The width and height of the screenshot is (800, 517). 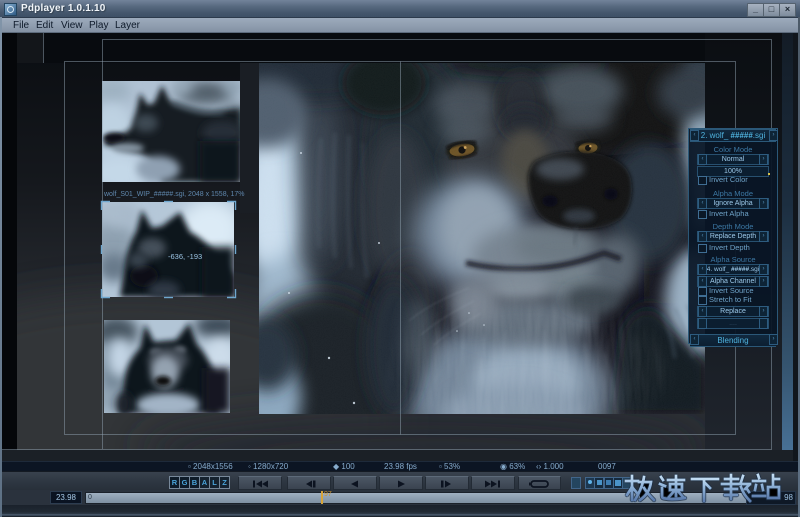 I want to click on svg-text:wolf_S01_WIP_#####.sgi, 2048 x: wolf_S01_WIP_#####.sgi, 2048 x 1558, 17%, so click(x=174, y=194).